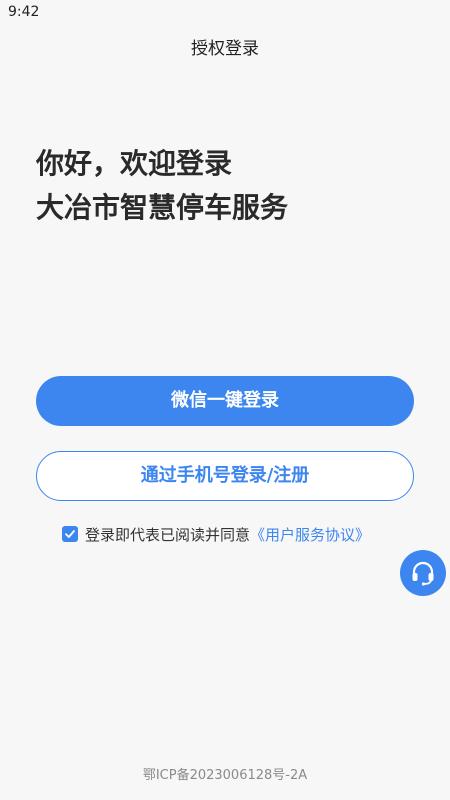 The height and width of the screenshot is (800, 450). Describe the element at coordinates (225, 13) in the screenshot. I see `status-bar: 9:42` at that location.